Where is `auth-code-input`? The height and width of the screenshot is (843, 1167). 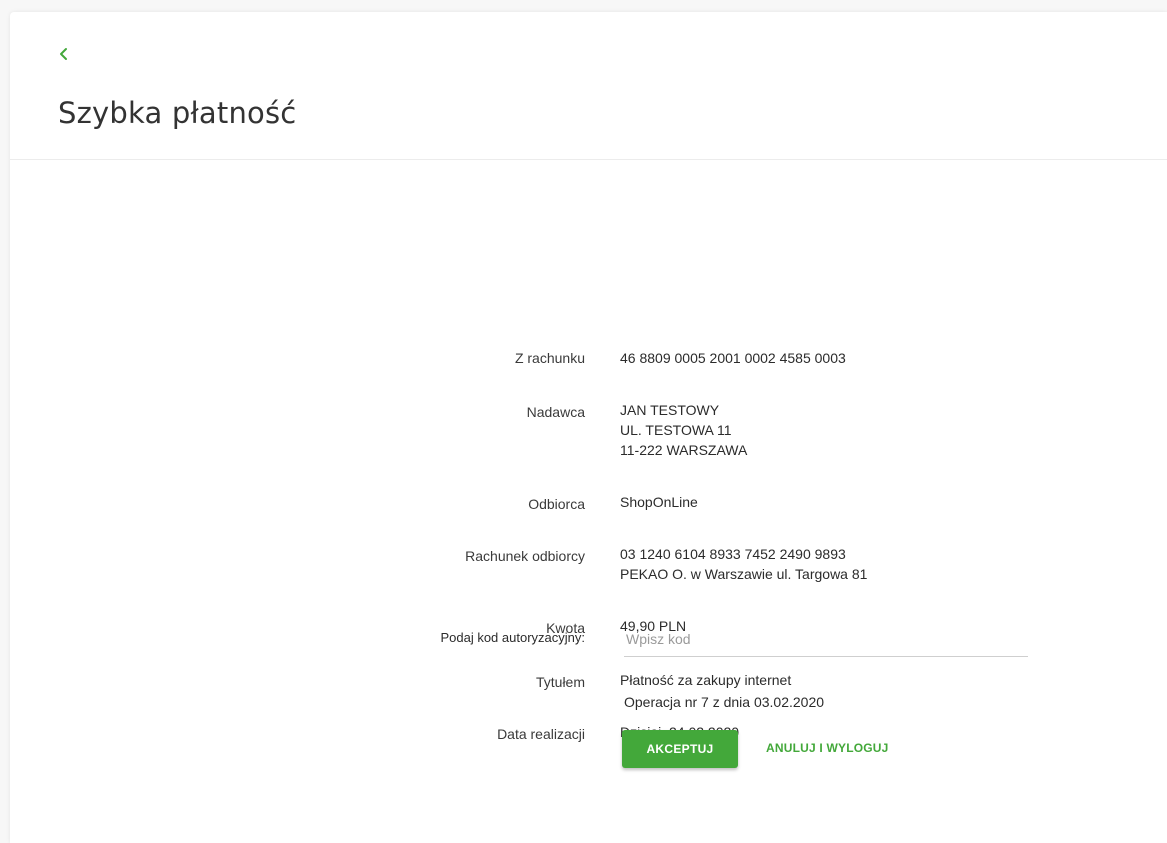 auth-code-input is located at coordinates (826, 639).